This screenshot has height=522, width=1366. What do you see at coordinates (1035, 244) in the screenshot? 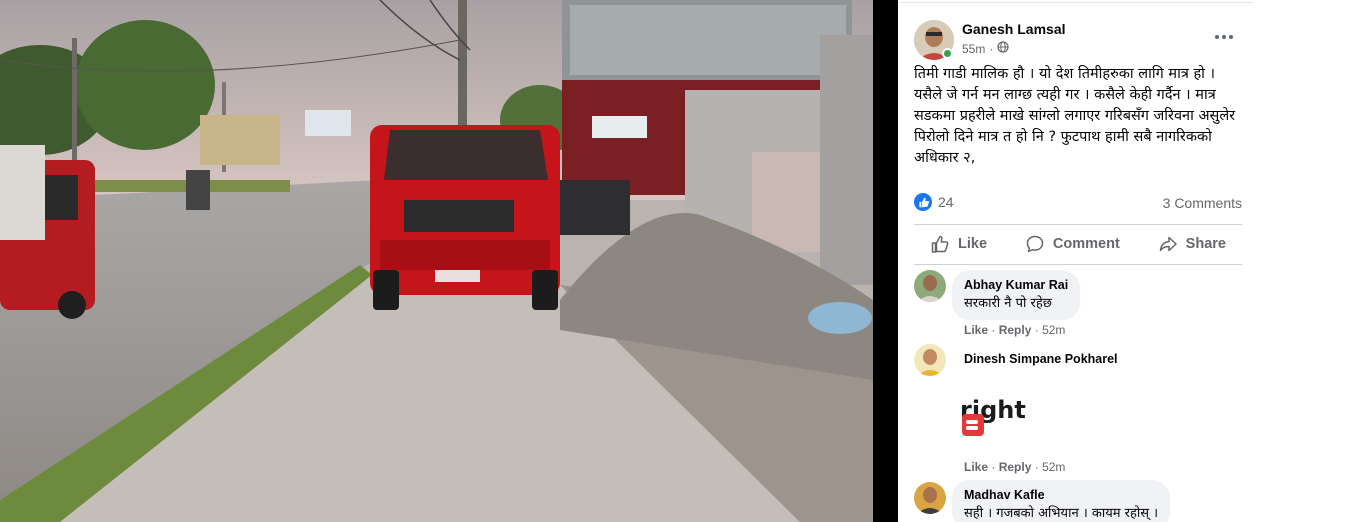
I see `comment-bubble-icon` at bounding box center [1035, 244].